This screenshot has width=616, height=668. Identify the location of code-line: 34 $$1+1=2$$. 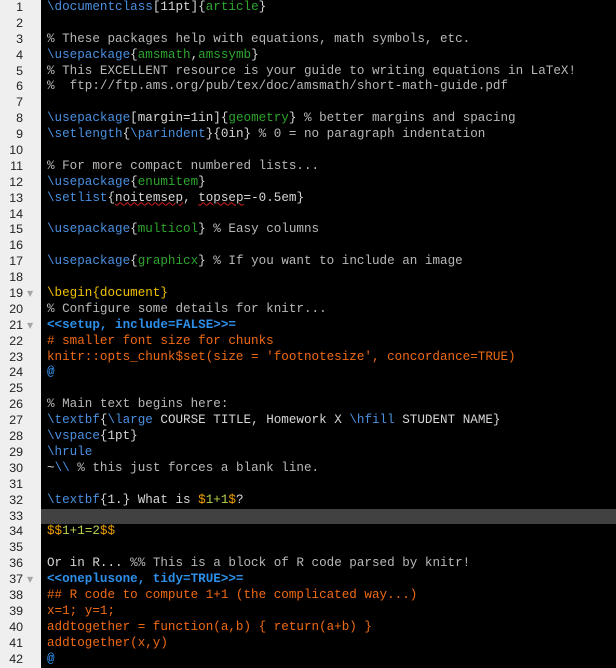
(308, 532).